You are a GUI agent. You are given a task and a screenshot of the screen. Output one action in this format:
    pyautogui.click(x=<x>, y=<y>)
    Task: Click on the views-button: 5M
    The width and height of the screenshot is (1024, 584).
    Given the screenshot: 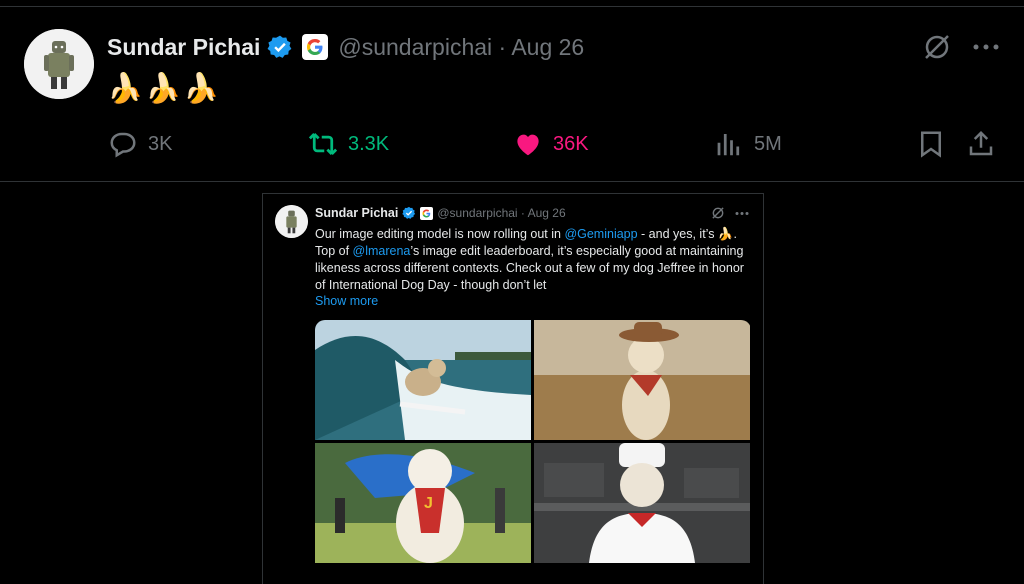 What is the action you would take?
    pyautogui.click(x=748, y=144)
    